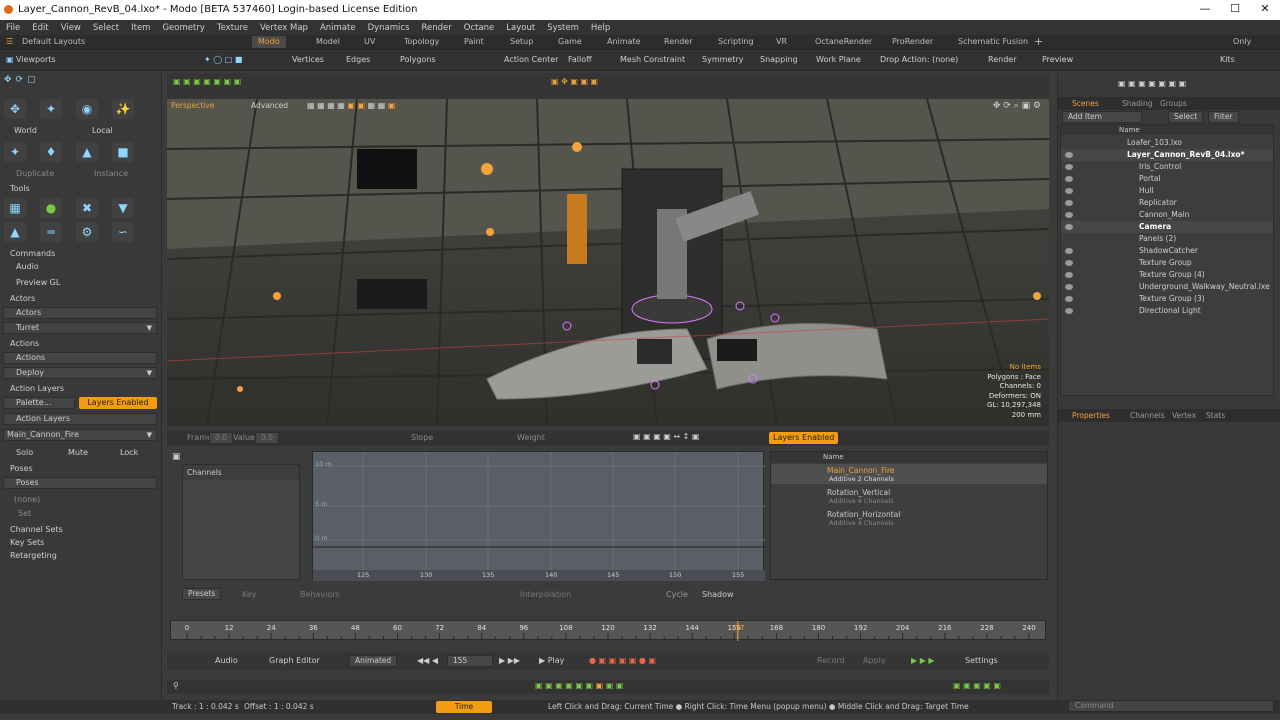 The height and width of the screenshot is (720, 1280). Describe the element at coordinates (574, 81) in the screenshot. I see `view-mode-icons: ▣ ✥ ▣ ▣ ▣` at that location.